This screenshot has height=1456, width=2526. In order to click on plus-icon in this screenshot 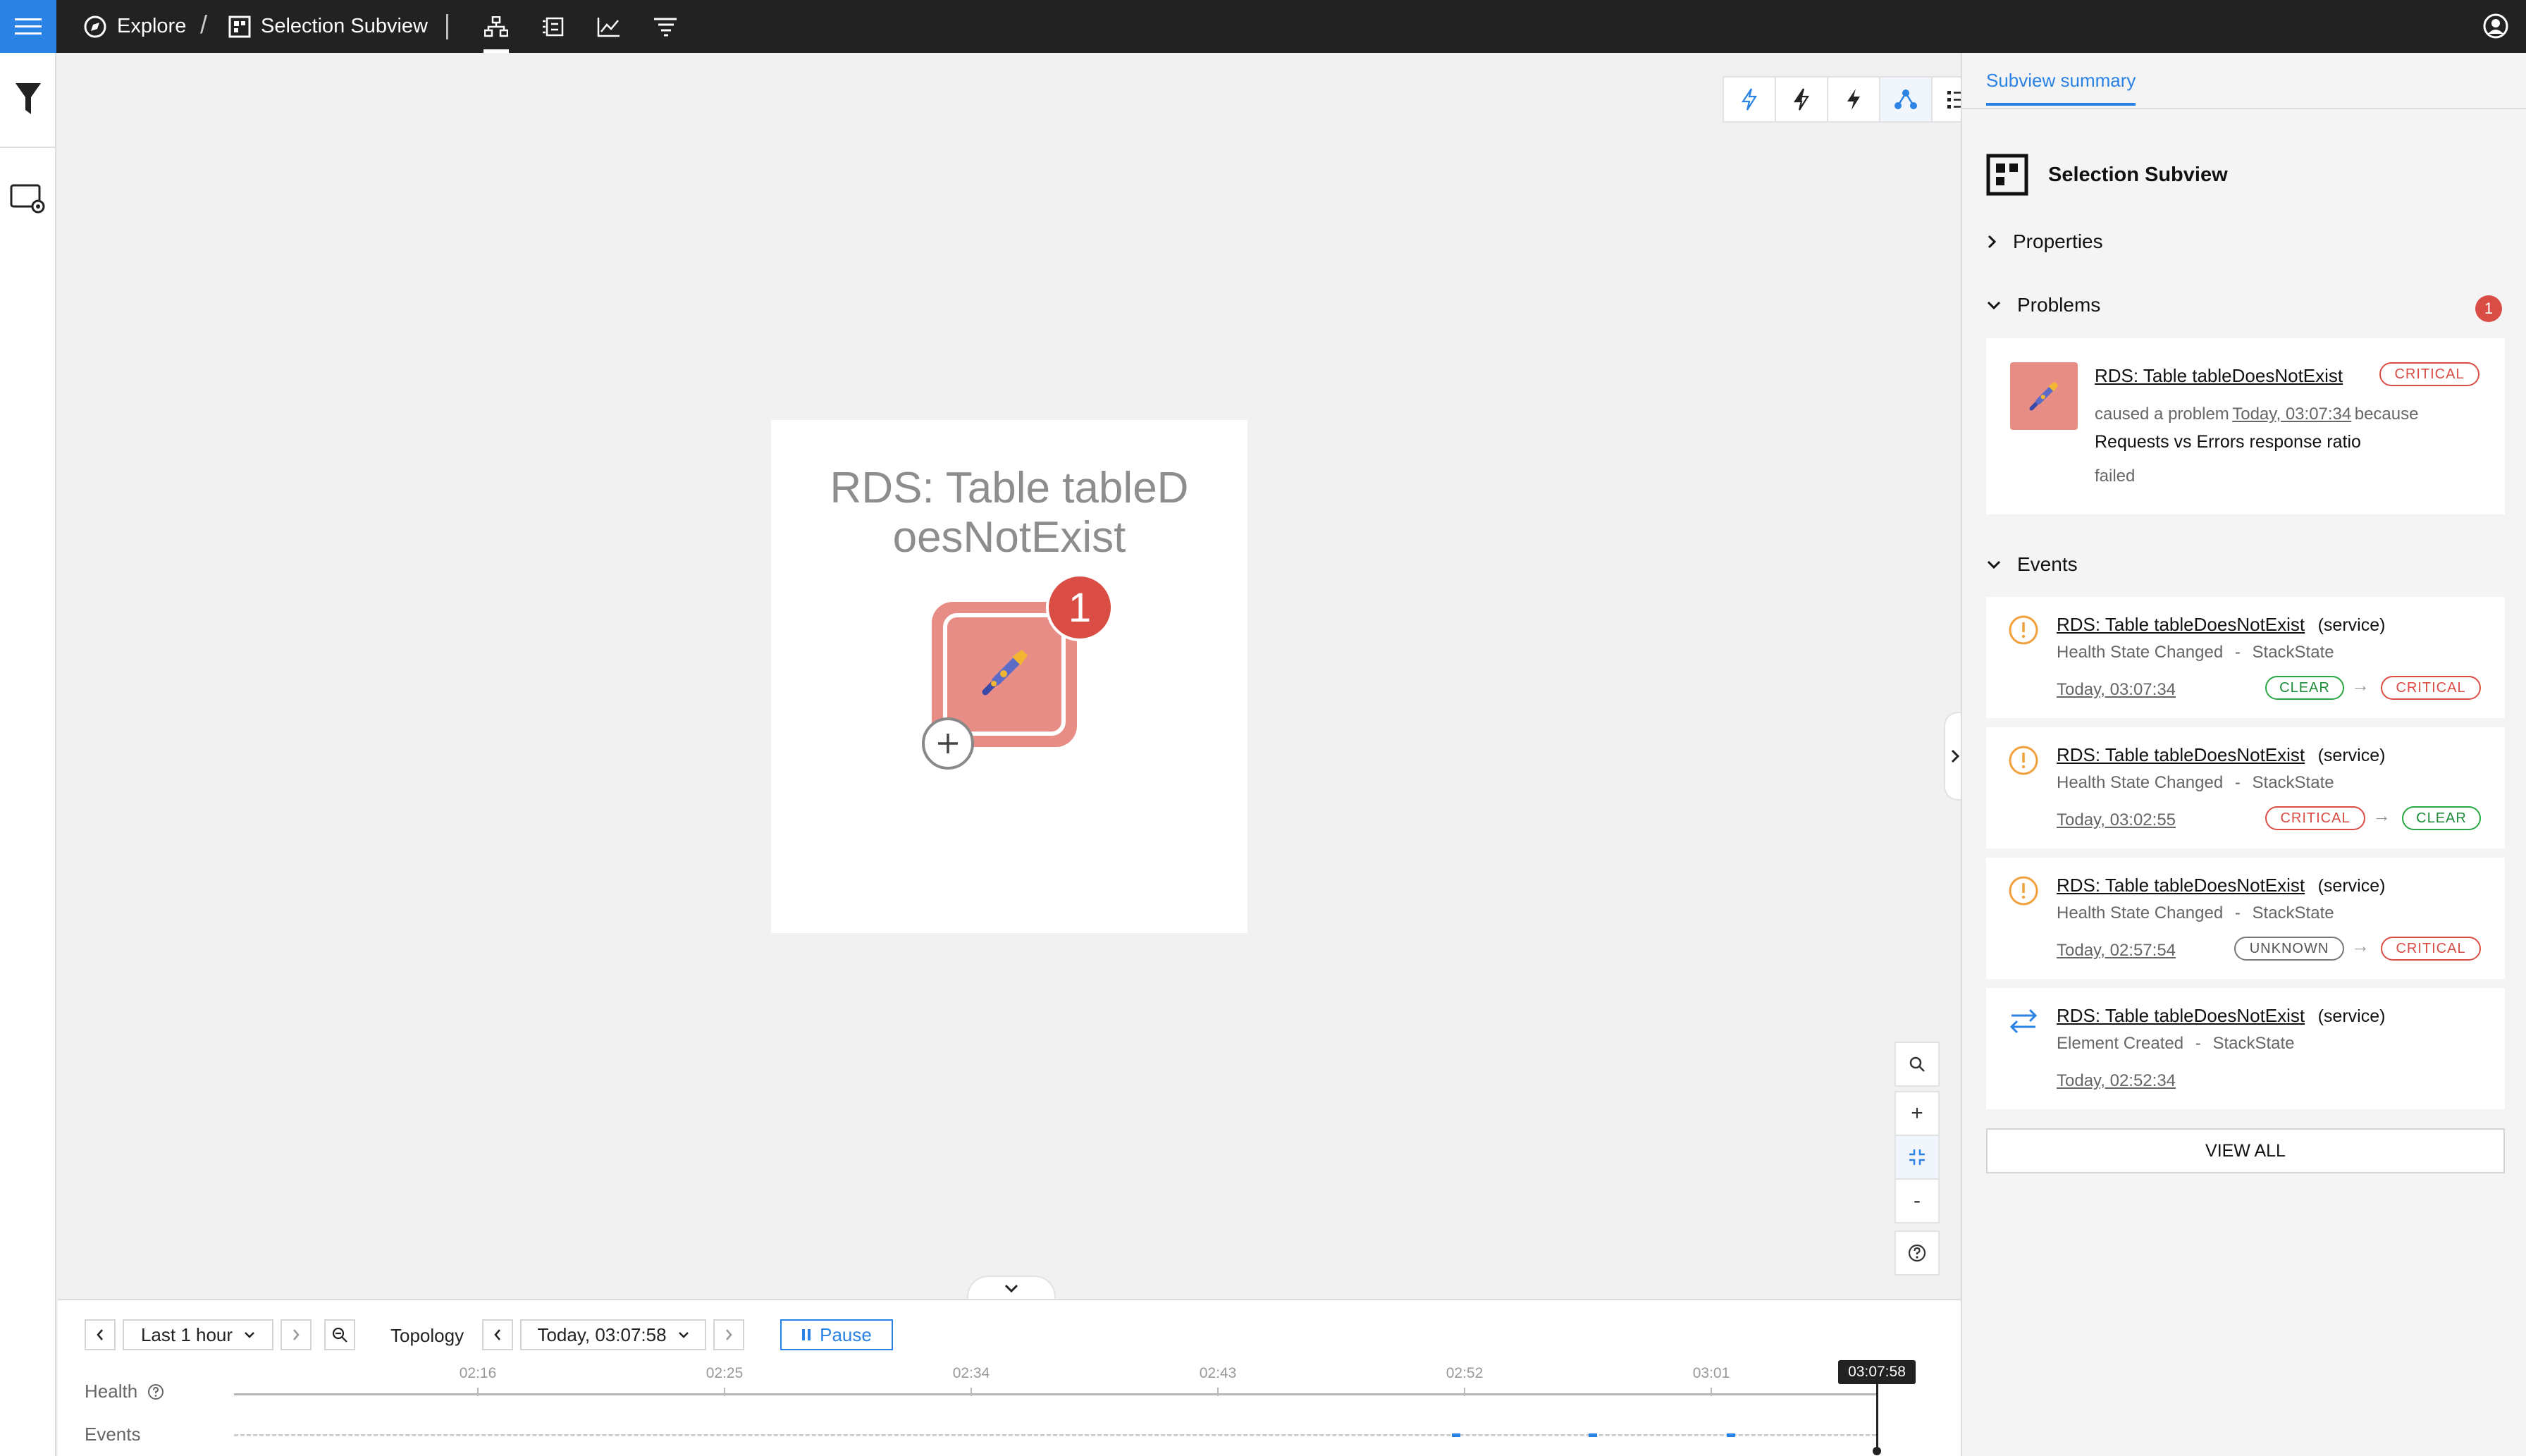, I will do `click(948, 744)`.